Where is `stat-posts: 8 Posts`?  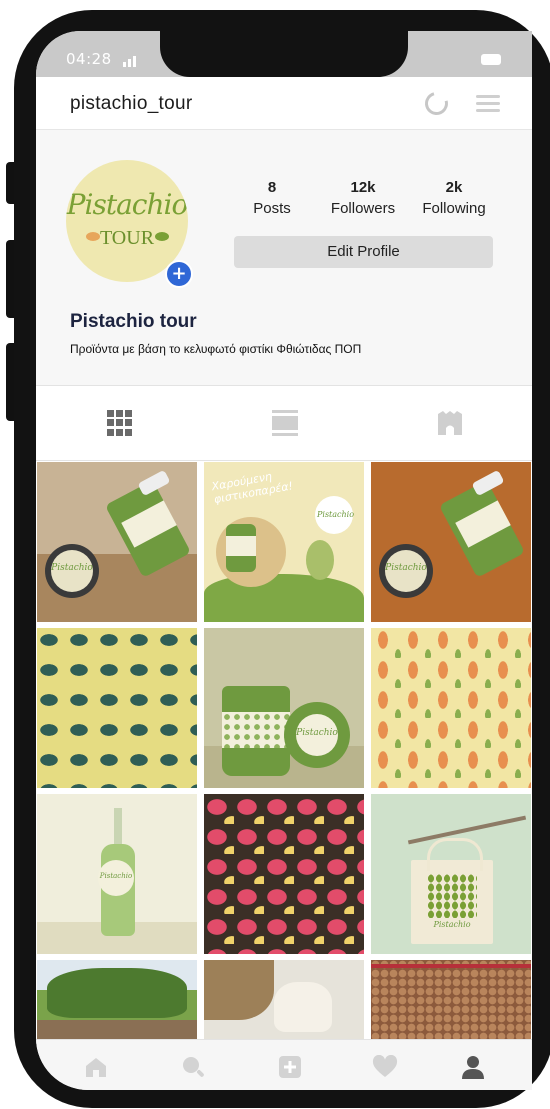 stat-posts: 8 Posts is located at coordinates (272, 198).